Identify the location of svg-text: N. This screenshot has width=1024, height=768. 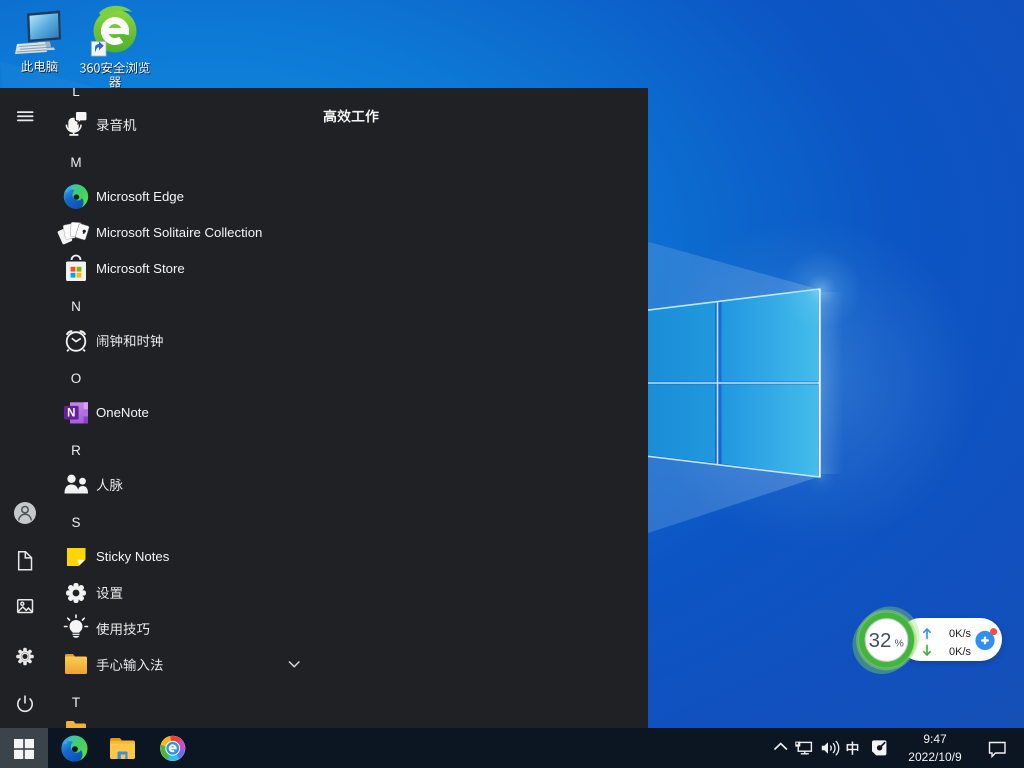
(71, 414).